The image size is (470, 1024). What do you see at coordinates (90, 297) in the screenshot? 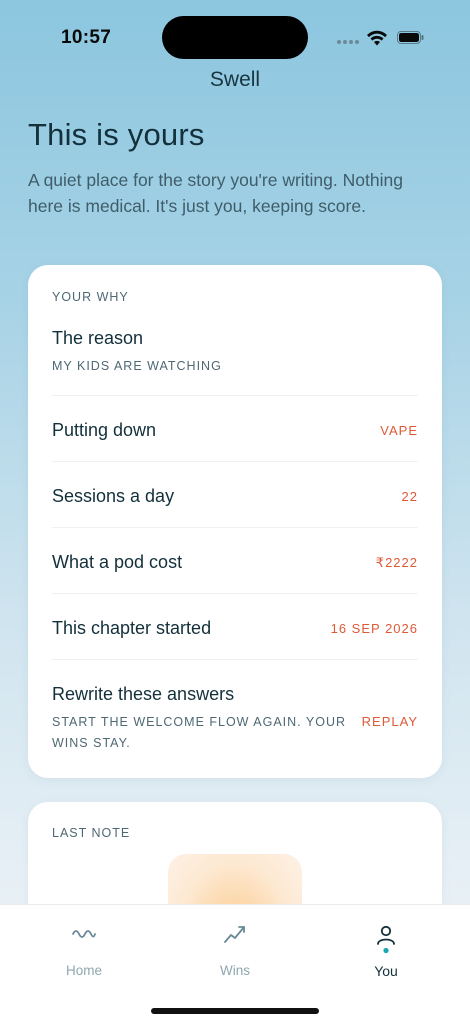
I see `section-label-your-why: YOUR WHY` at bounding box center [90, 297].